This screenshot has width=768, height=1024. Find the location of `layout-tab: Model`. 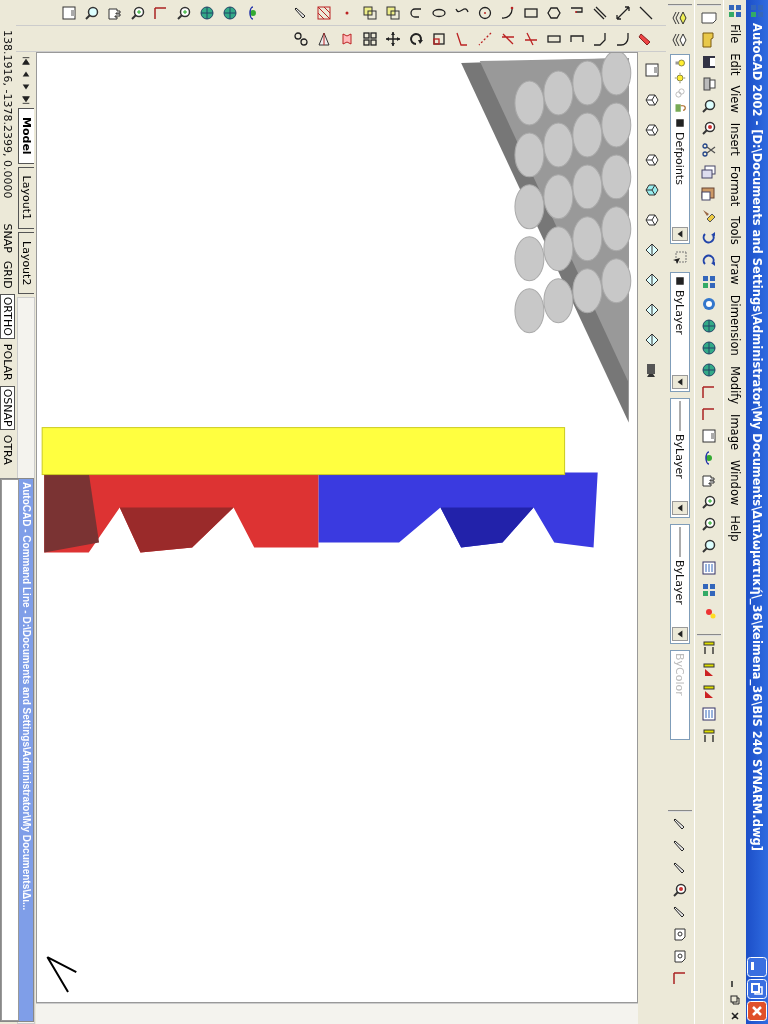

layout-tab: Model is located at coordinates (26, 136).